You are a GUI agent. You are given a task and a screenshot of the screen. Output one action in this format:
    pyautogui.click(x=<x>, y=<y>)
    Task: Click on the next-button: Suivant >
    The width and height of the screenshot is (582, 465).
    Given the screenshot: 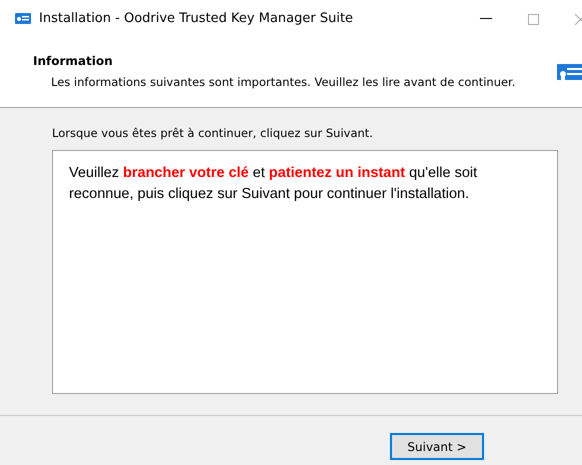 What is the action you would take?
    pyautogui.click(x=437, y=446)
    